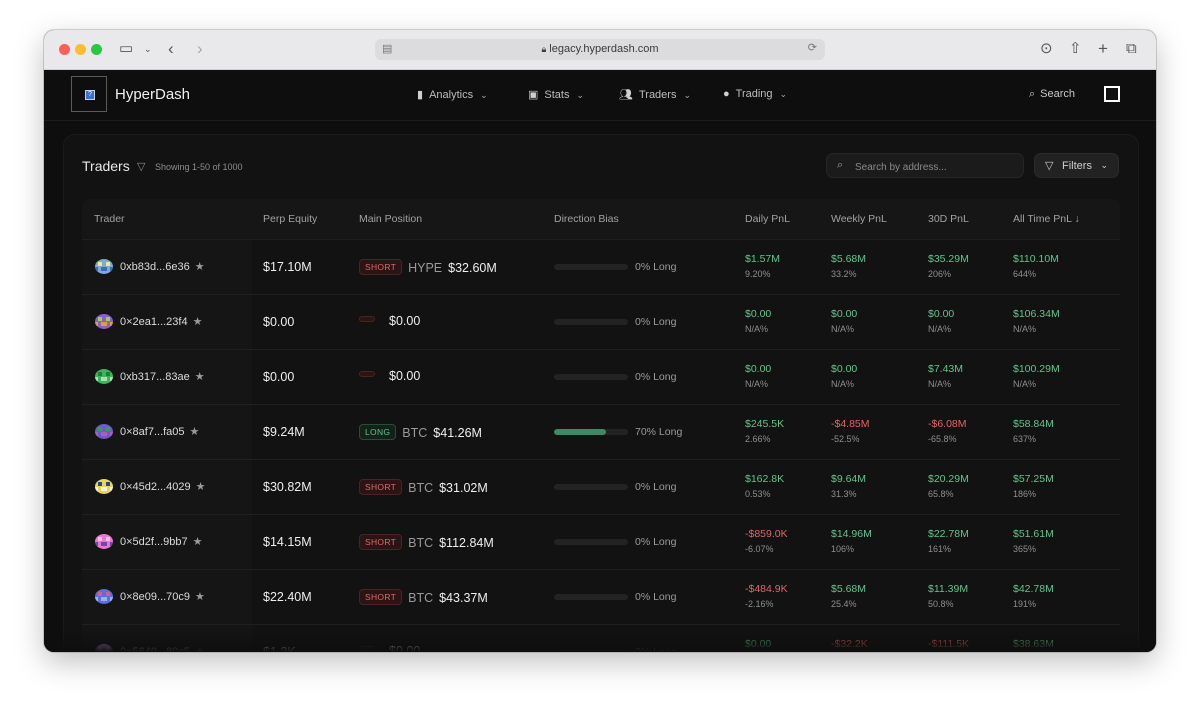 Image resolution: width=1200 pixels, height=711 pixels. What do you see at coordinates (1046, 219) in the screenshot?
I see `header-all-time-pnl: All Time PnL ↓` at bounding box center [1046, 219].